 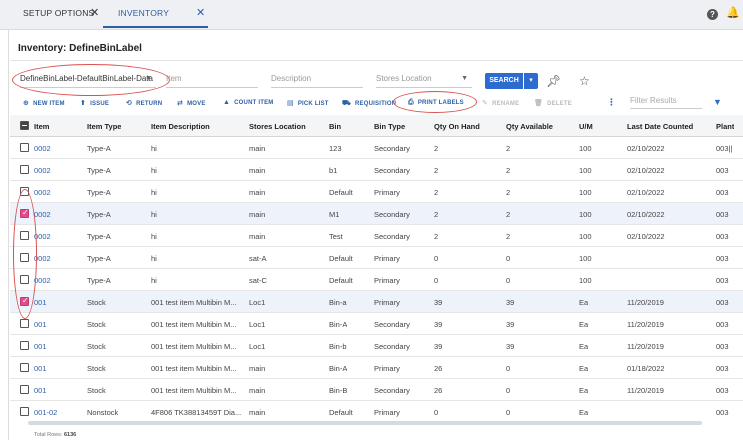 What do you see at coordinates (149, 104) in the screenshot?
I see `return-label: RETURN` at bounding box center [149, 104].